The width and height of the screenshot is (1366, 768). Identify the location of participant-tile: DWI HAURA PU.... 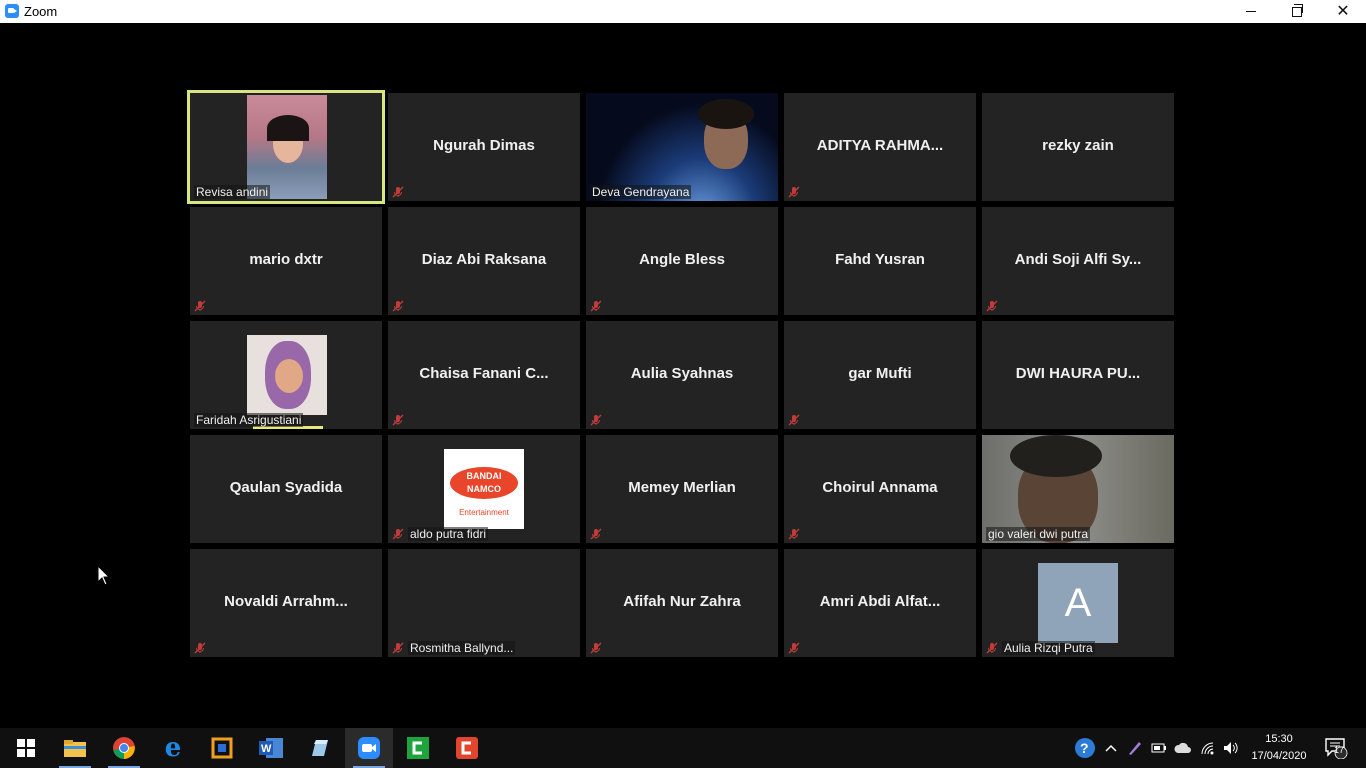
(1078, 375).